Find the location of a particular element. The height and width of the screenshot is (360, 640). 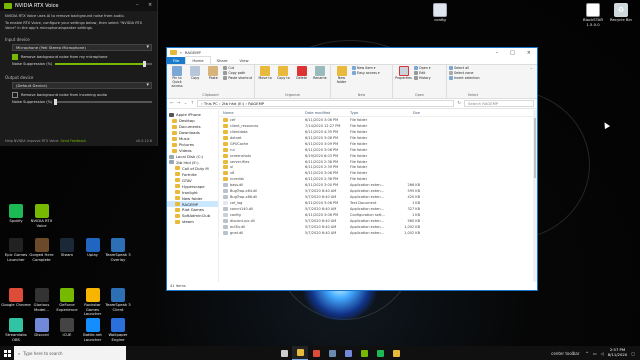

tray-chevron-icon: ^ is located at coordinates (587, 353).